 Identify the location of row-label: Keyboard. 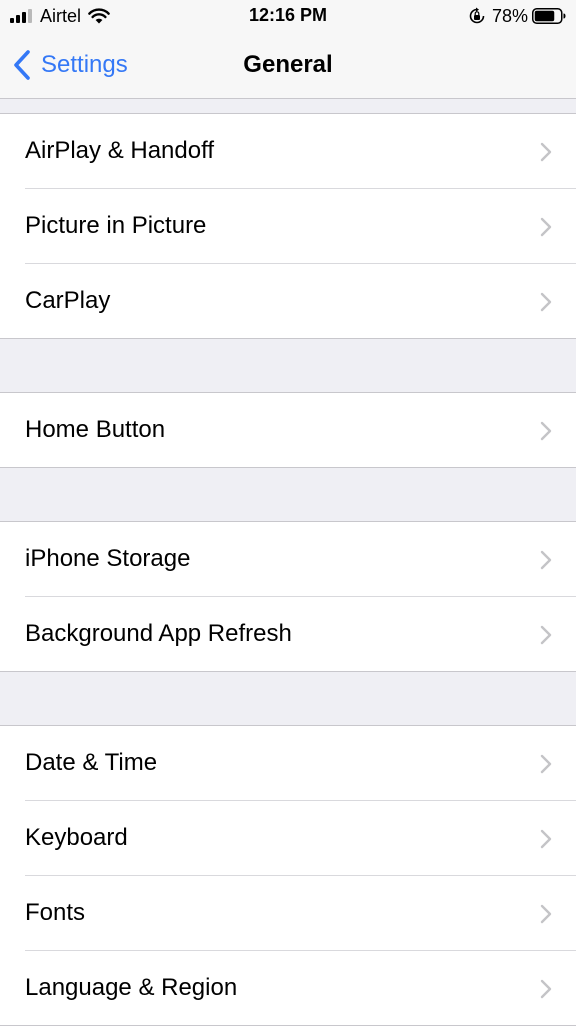
(76, 837).